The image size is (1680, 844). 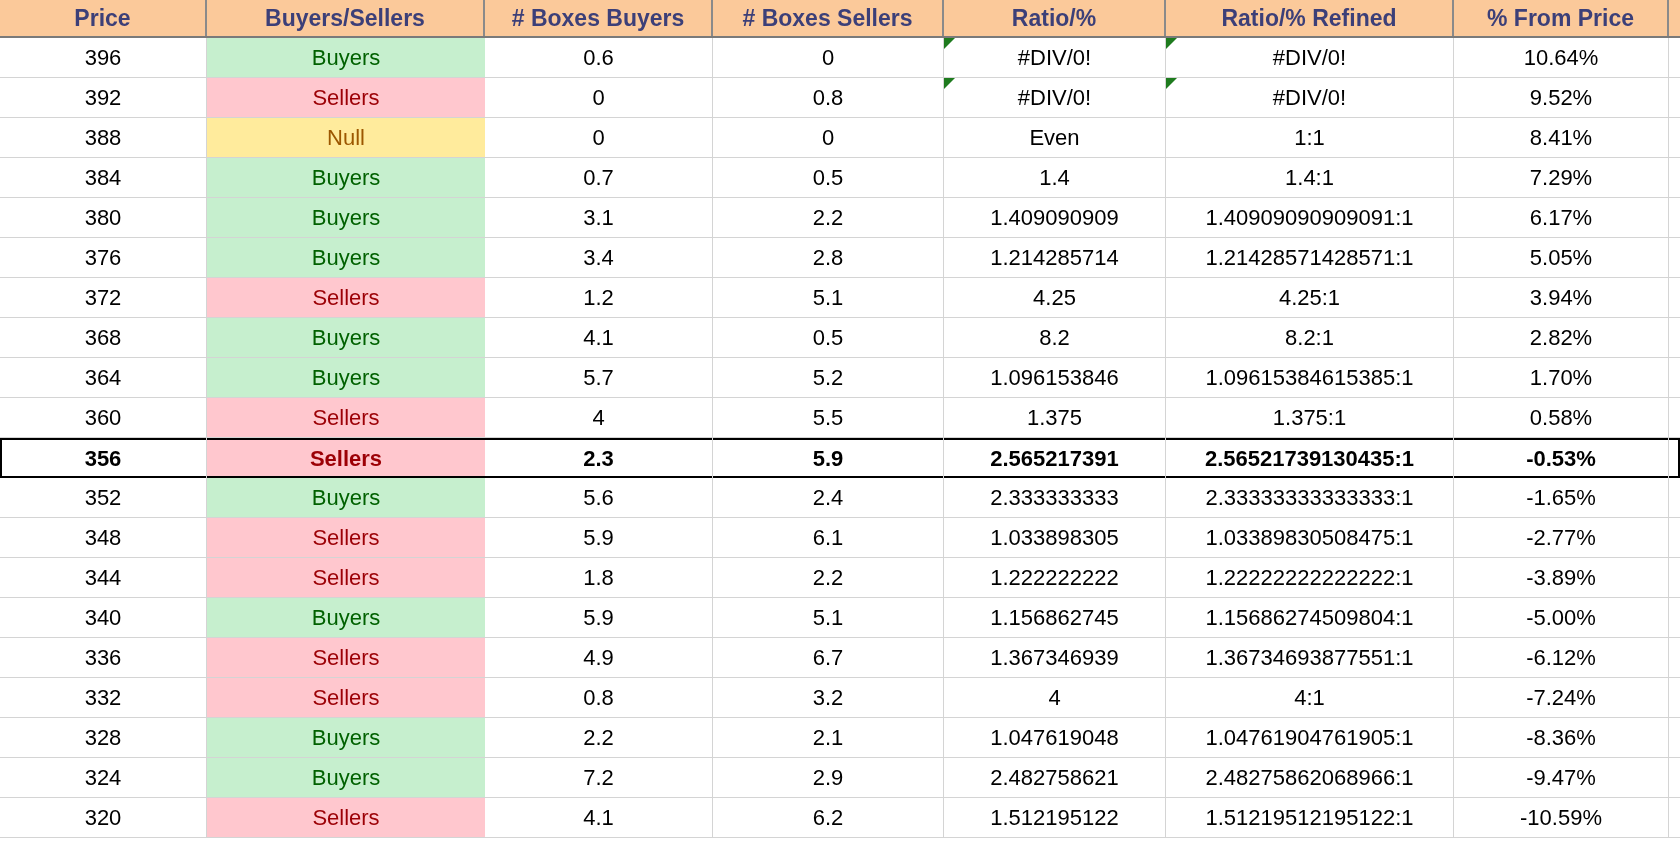 What do you see at coordinates (1561, 378) in the screenshot?
I see `table-cell-text: 1.70%` at bounding box center [1561, 378].